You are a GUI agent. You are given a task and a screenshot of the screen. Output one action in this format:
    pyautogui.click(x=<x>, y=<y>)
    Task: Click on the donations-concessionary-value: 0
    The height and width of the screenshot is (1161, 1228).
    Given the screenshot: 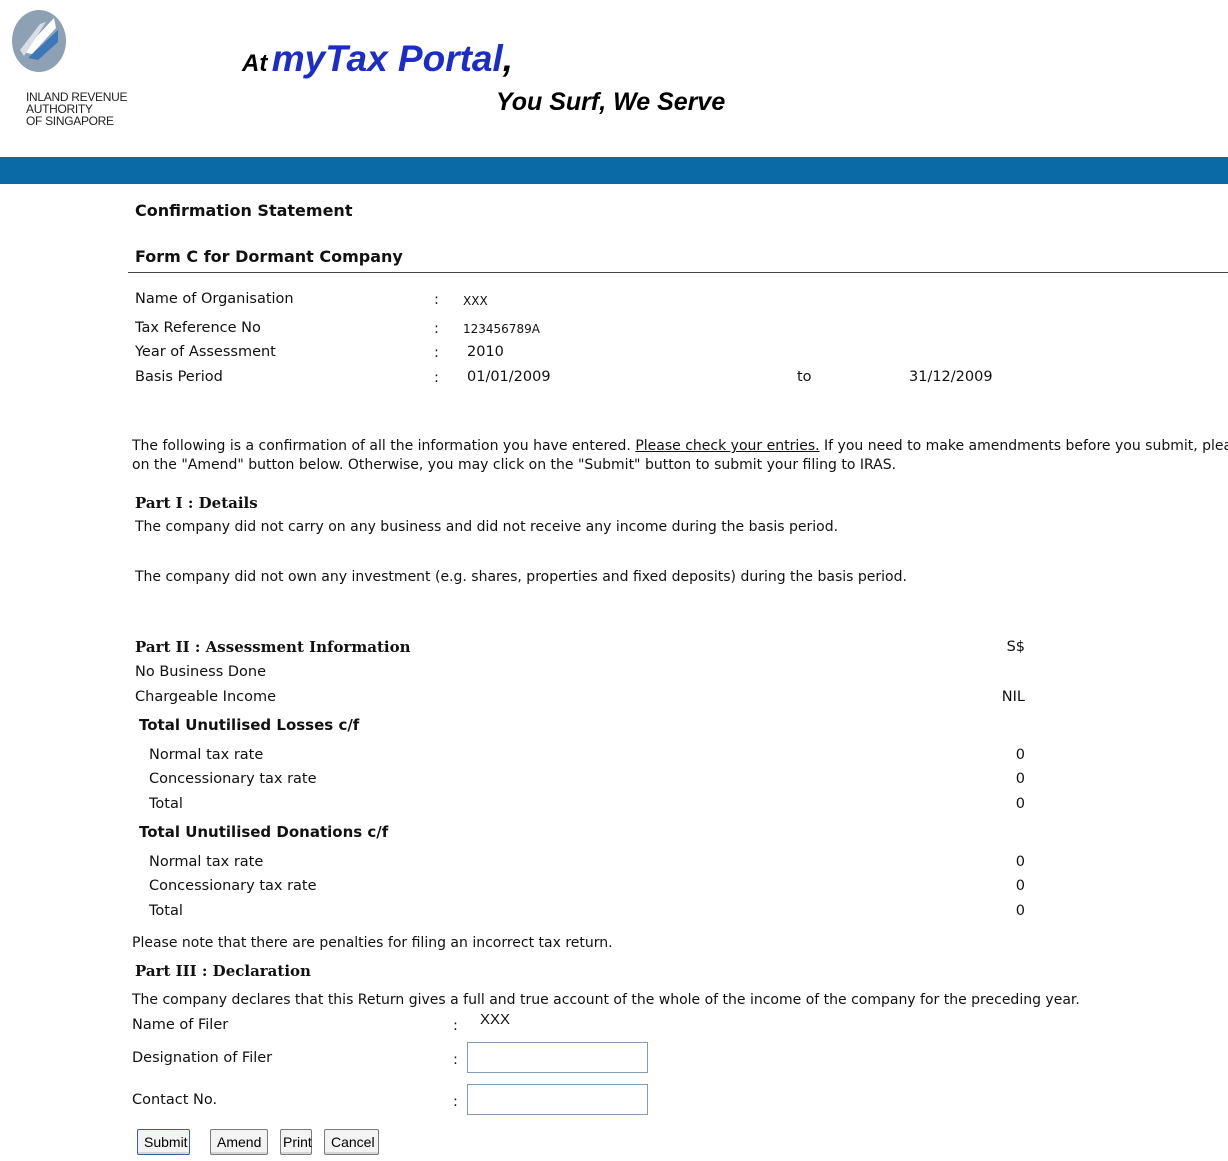 What is the action you would take?
    pyautogui.click(x=1020, y=886)
    